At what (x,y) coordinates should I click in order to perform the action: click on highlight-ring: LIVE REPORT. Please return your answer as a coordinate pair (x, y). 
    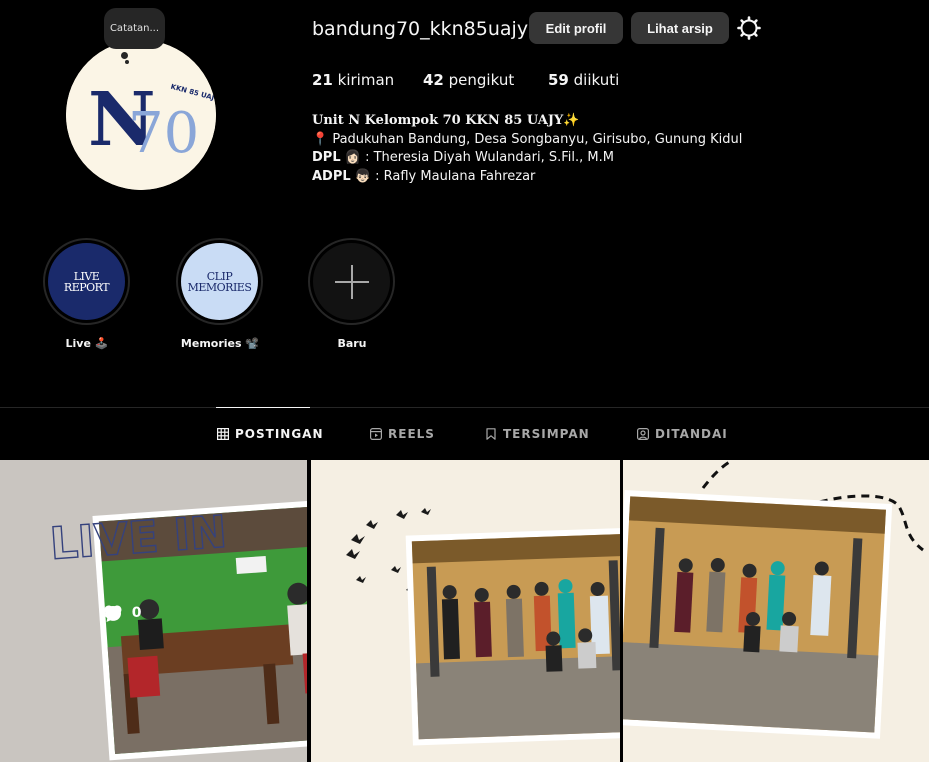
    Looking at the image, I should click on (86, 281).